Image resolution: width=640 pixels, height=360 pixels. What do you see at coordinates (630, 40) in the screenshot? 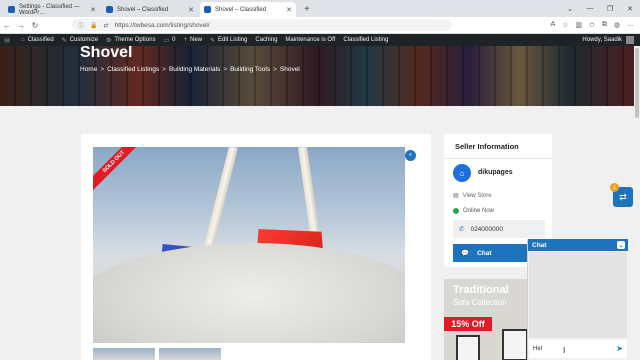
I see `avatar` at bounding box center [630, 40].